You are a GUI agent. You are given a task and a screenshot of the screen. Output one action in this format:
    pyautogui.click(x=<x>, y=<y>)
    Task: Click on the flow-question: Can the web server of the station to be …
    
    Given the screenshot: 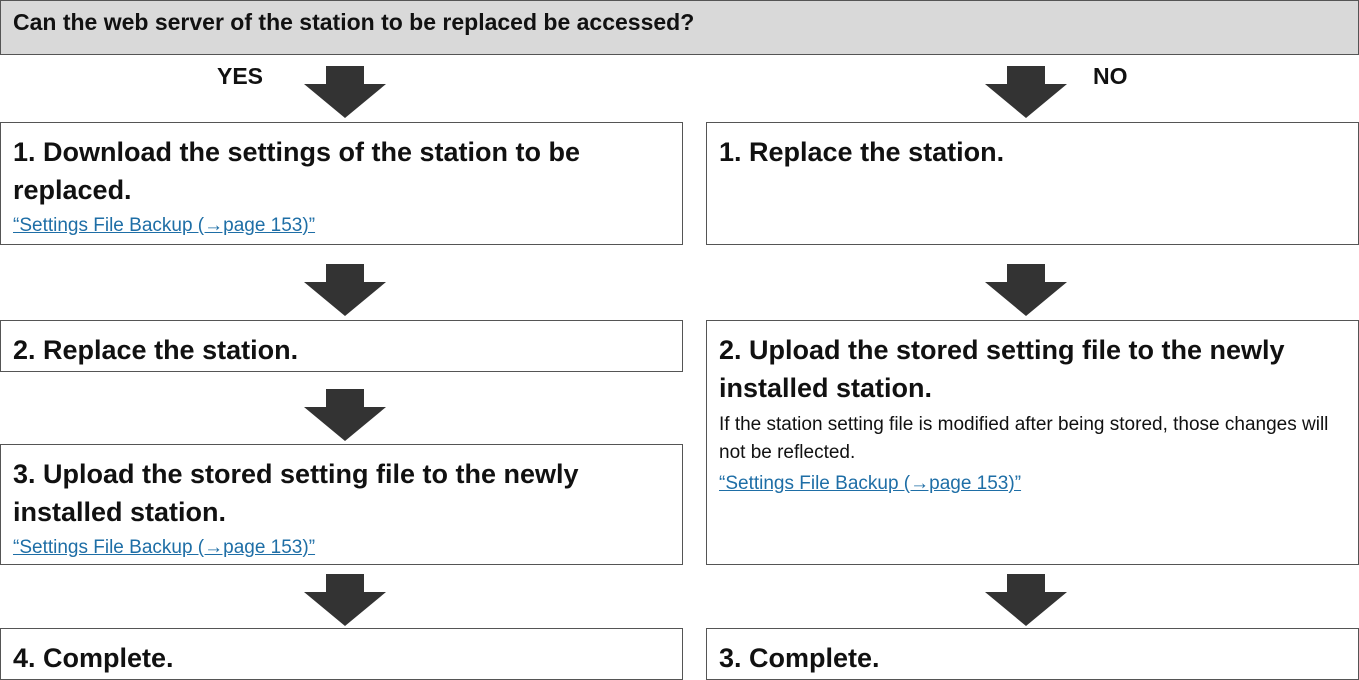 What is the action you would take?
    pyautogui.click(x=679, y=27)
    